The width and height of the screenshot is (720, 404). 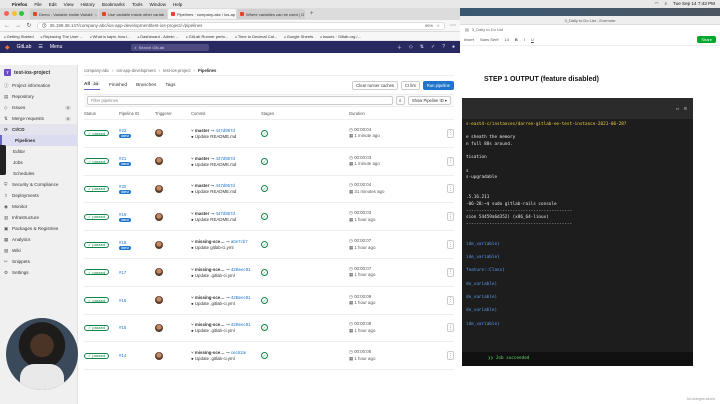 What do you see at coordinates (118, 85) in the screenshot?
I see `tab-finished: Finished` at bounding box center [118, 85].